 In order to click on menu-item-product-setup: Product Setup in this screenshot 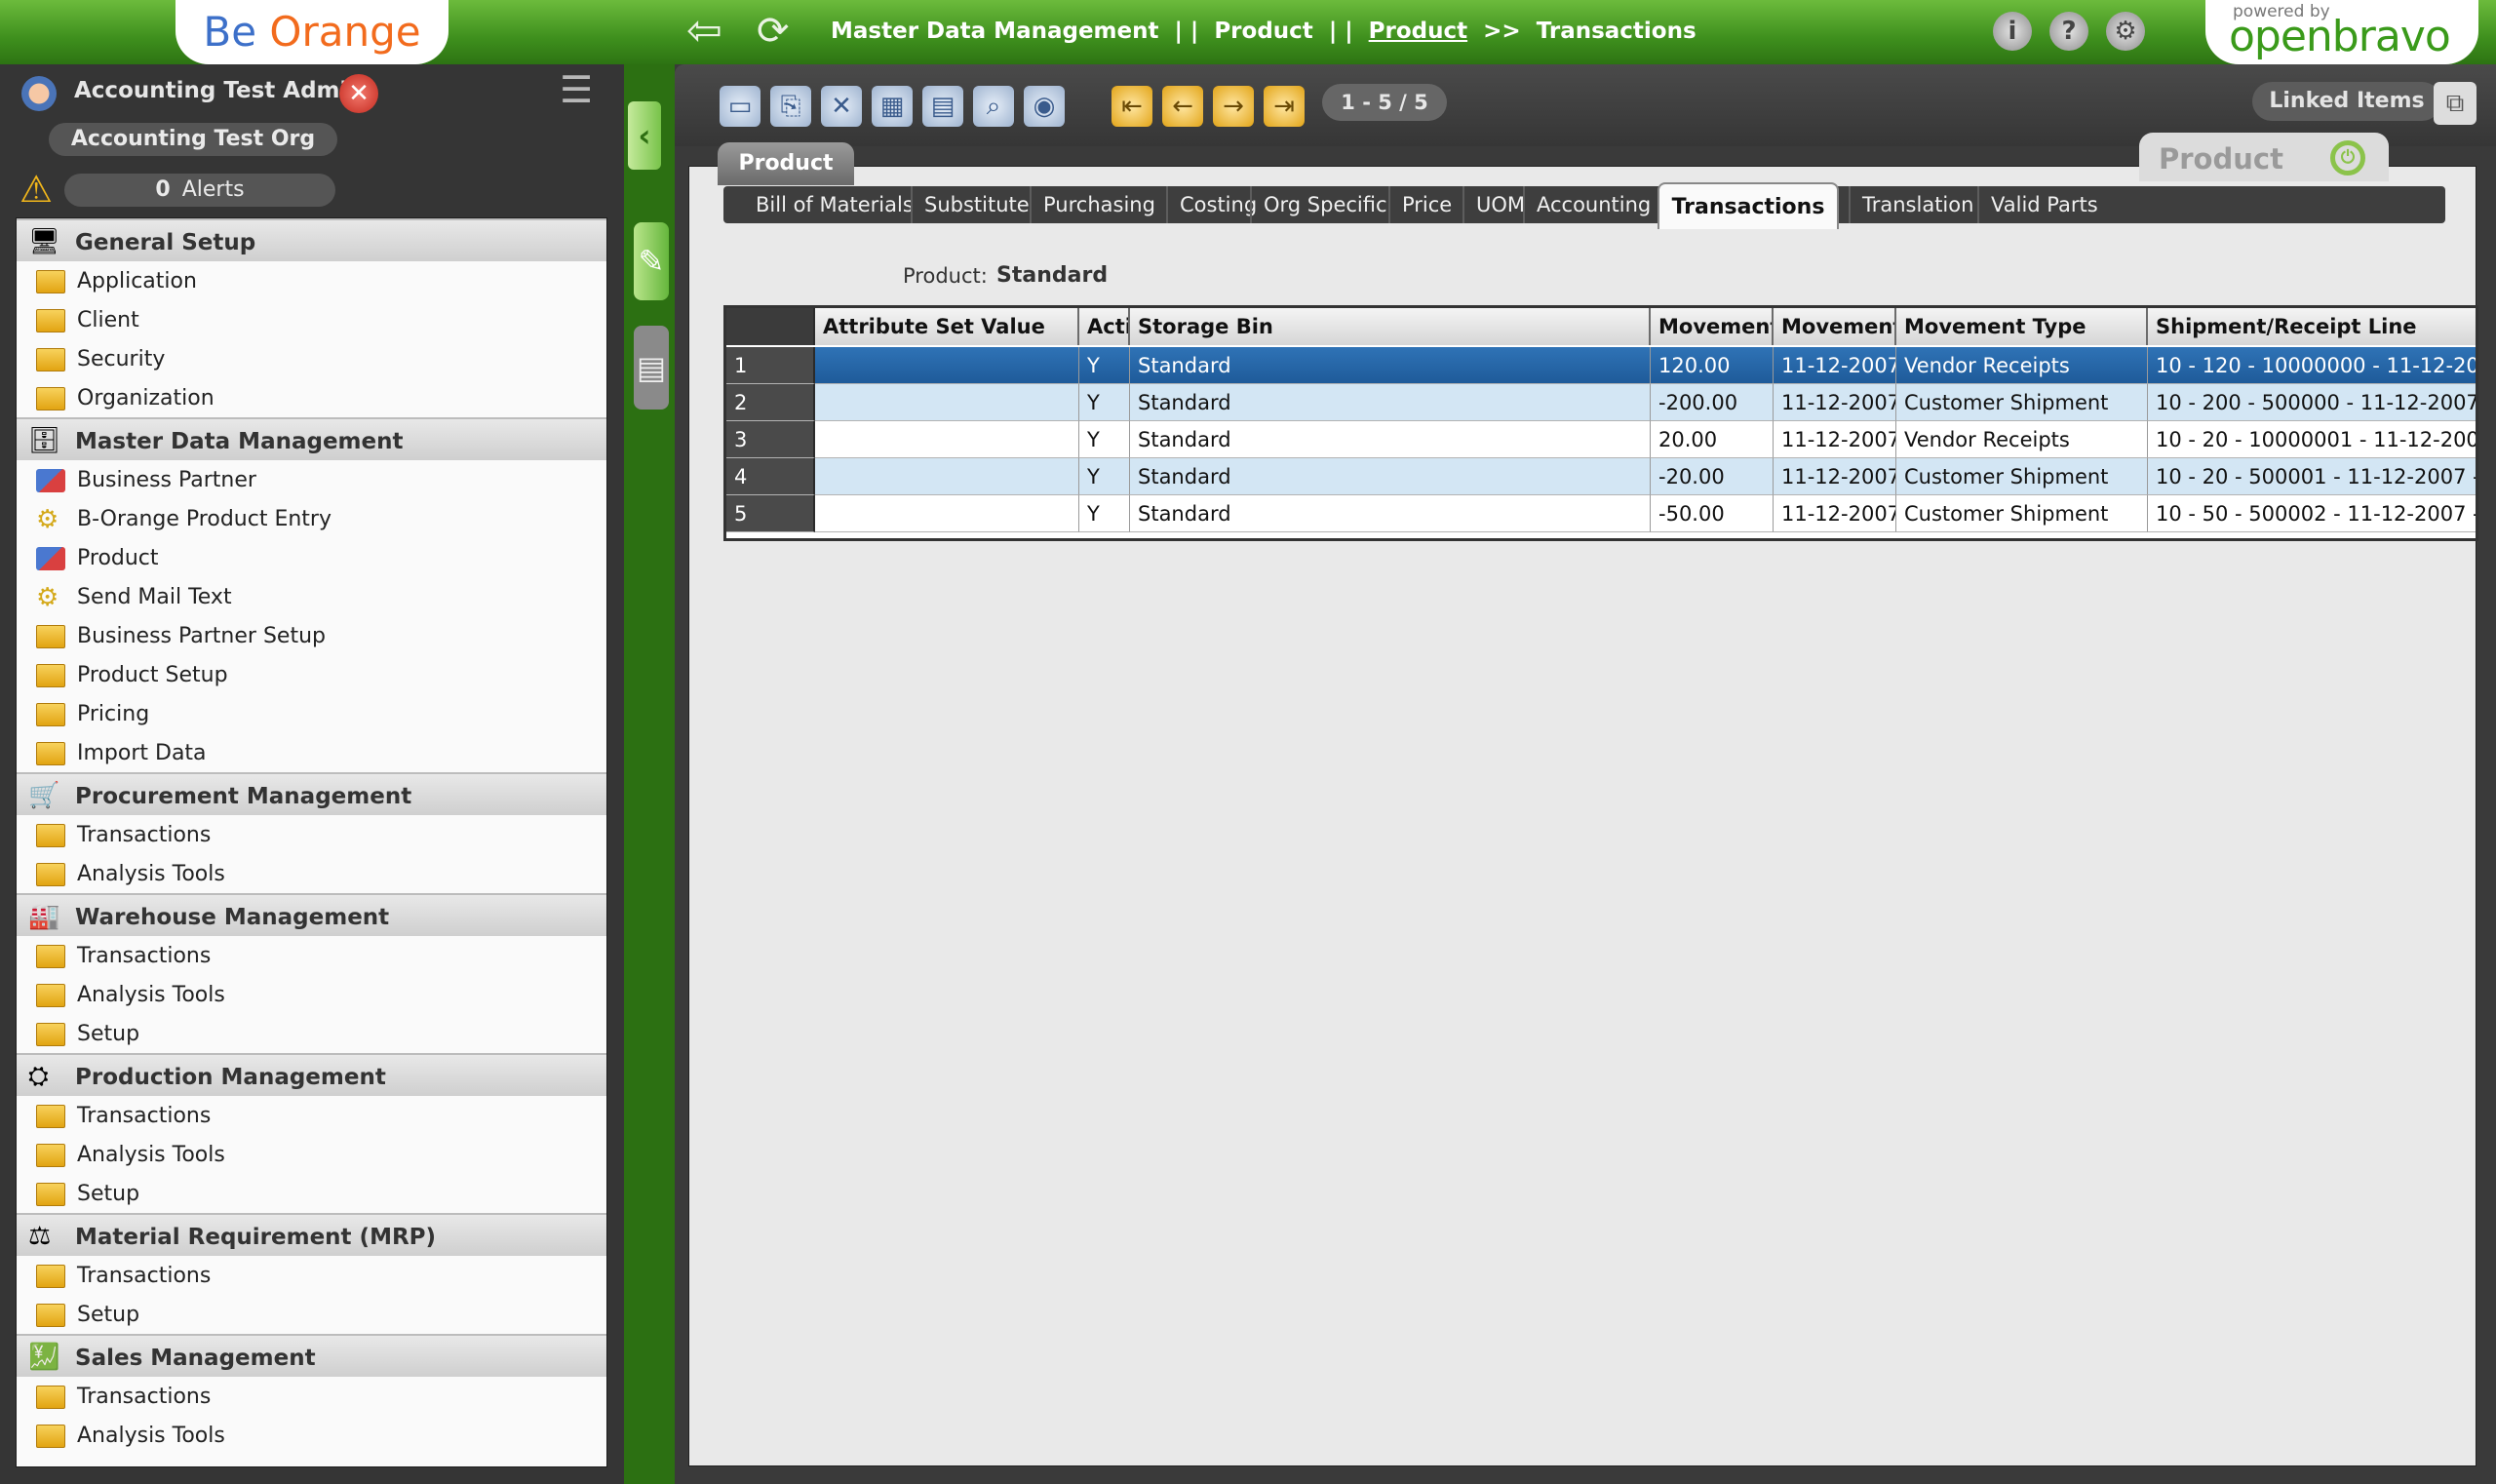, I will do `click(311, 674)`.